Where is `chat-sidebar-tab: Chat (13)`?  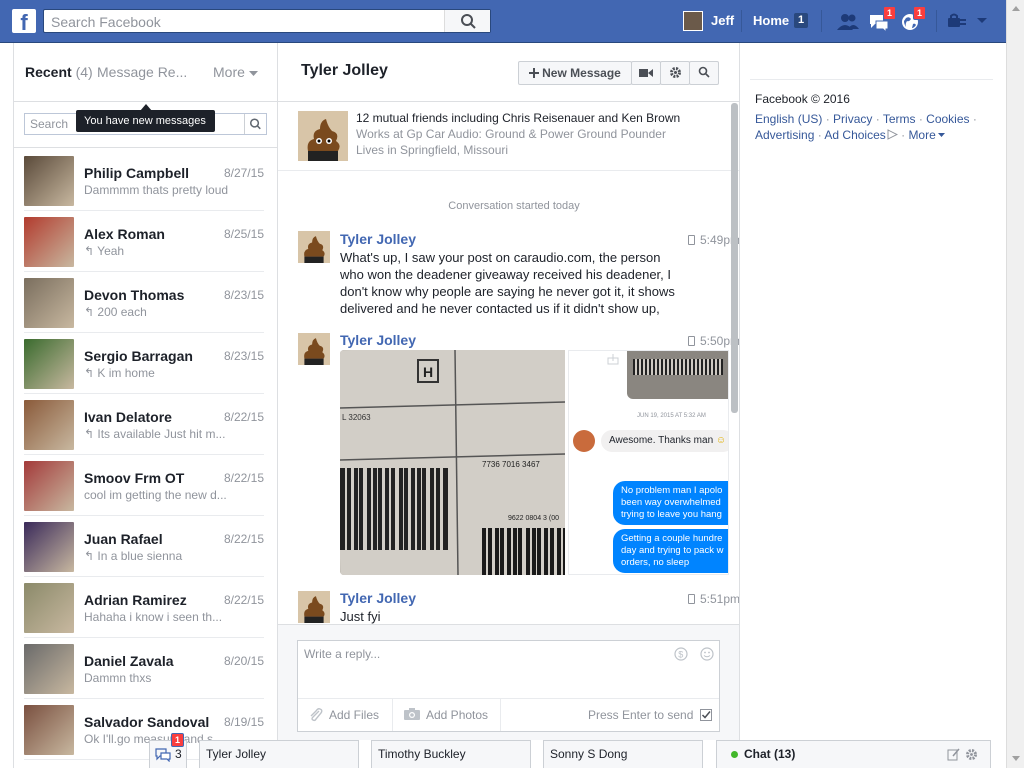 chat-sidebar-tab: Chat (13) is located at coordinates (853, 754).